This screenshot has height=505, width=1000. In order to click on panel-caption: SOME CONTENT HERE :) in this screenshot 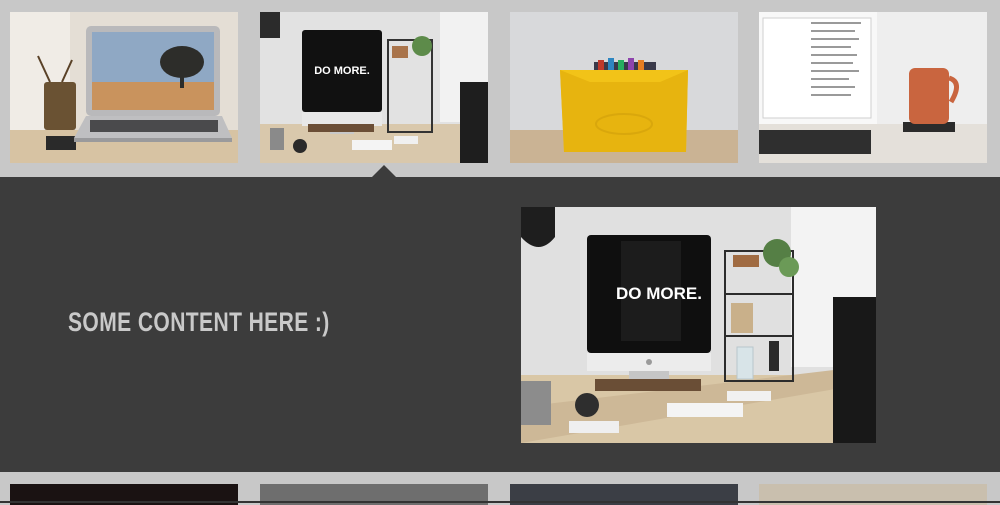, I will do `click(199, 322)`.